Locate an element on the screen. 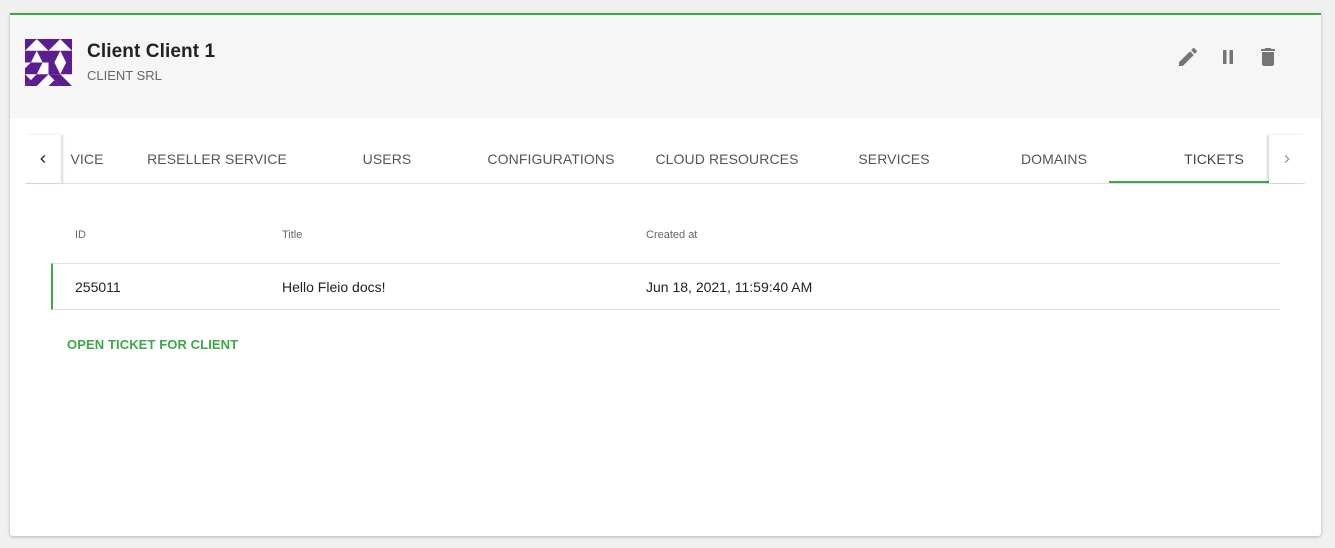  tab-service: VICE is located at coordinates (99, 159).